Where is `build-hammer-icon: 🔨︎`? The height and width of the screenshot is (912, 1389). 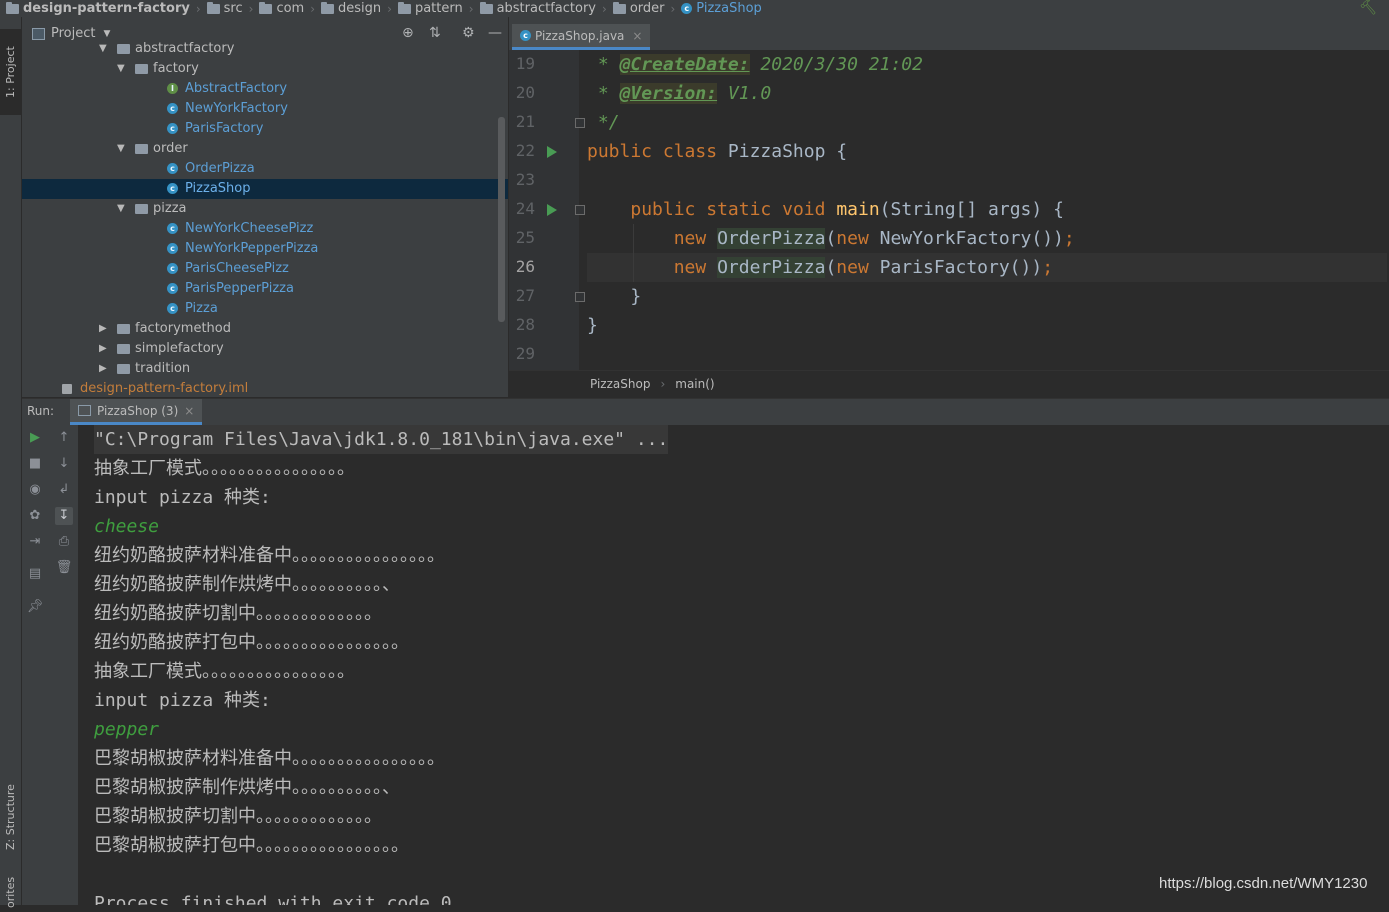 build-hammer-icon: 🔨︎ is located at coordinates (1368, 8).